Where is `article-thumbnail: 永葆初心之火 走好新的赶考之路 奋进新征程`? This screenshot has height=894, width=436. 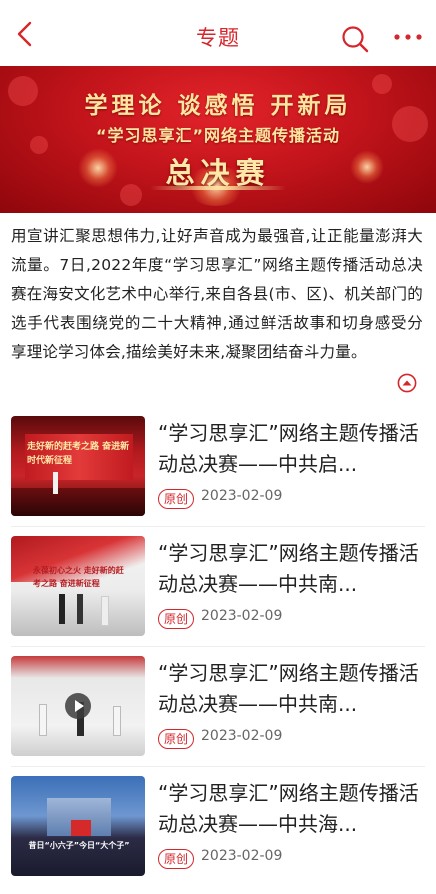 article-thumbnail: 永葆初心之火 走好新的赶考之路 奋进新征程 is located at coordinates (78, 586).